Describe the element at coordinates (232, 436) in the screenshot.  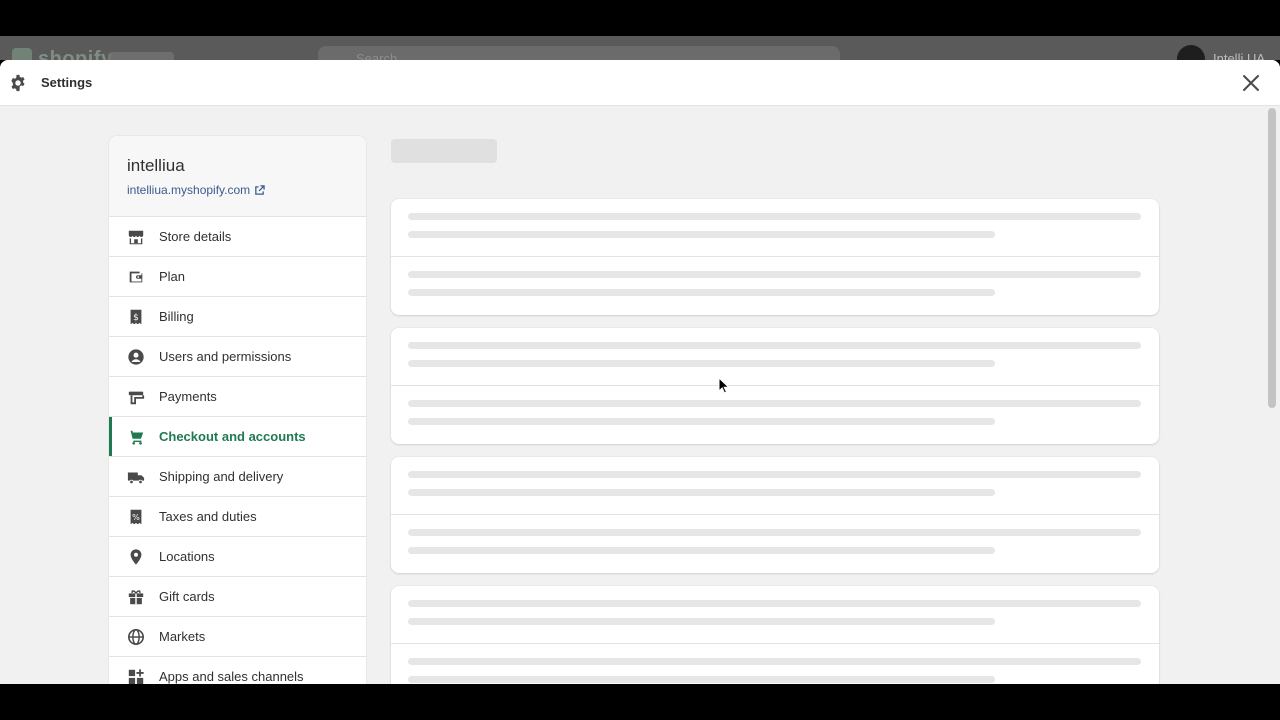
I see `sidebar-item-label: Checkout and accounts` at that location.